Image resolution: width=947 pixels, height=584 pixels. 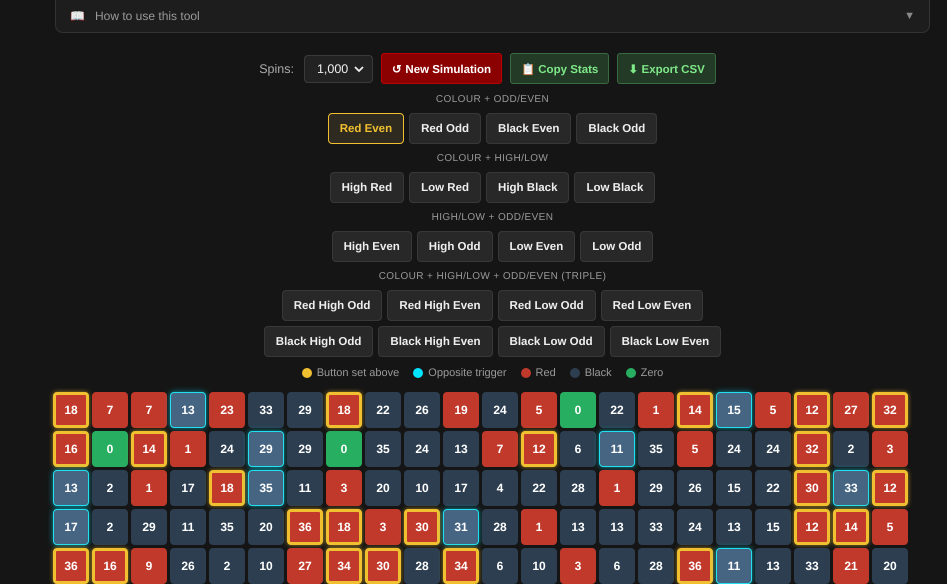 I want to click on spin-cell: 31, so click(x=461, y=527).